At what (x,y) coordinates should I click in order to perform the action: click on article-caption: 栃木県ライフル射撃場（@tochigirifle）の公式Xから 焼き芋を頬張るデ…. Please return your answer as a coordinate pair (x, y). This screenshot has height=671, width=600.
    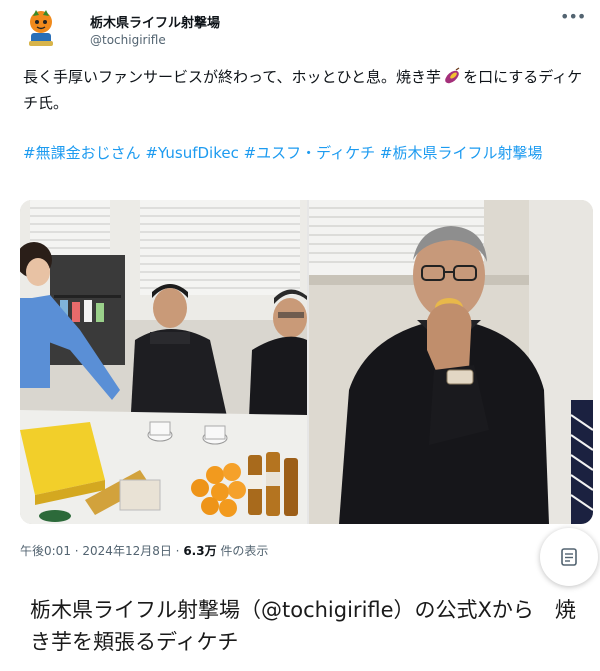
    Looking at the image, I should click on (303, 626).